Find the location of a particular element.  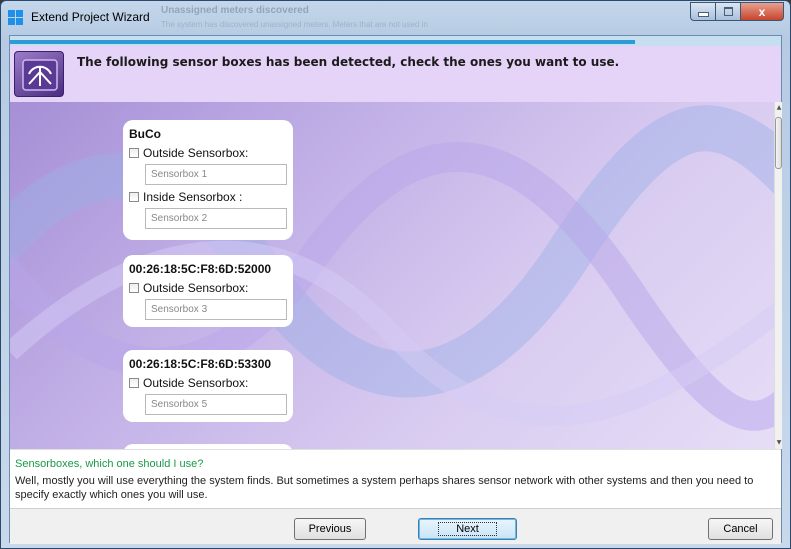

previous-button: Previous is located at coordinates (330, 529).